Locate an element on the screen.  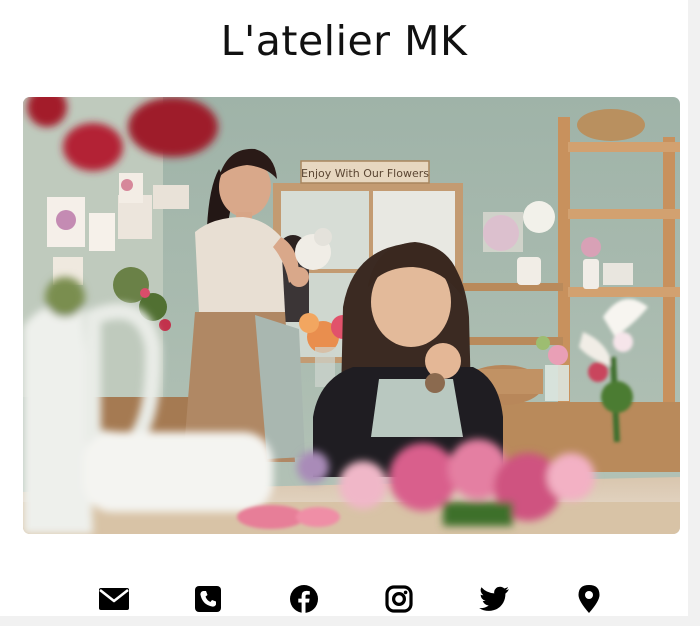
phone-icon-glyph is located at coordinates (208, 599).